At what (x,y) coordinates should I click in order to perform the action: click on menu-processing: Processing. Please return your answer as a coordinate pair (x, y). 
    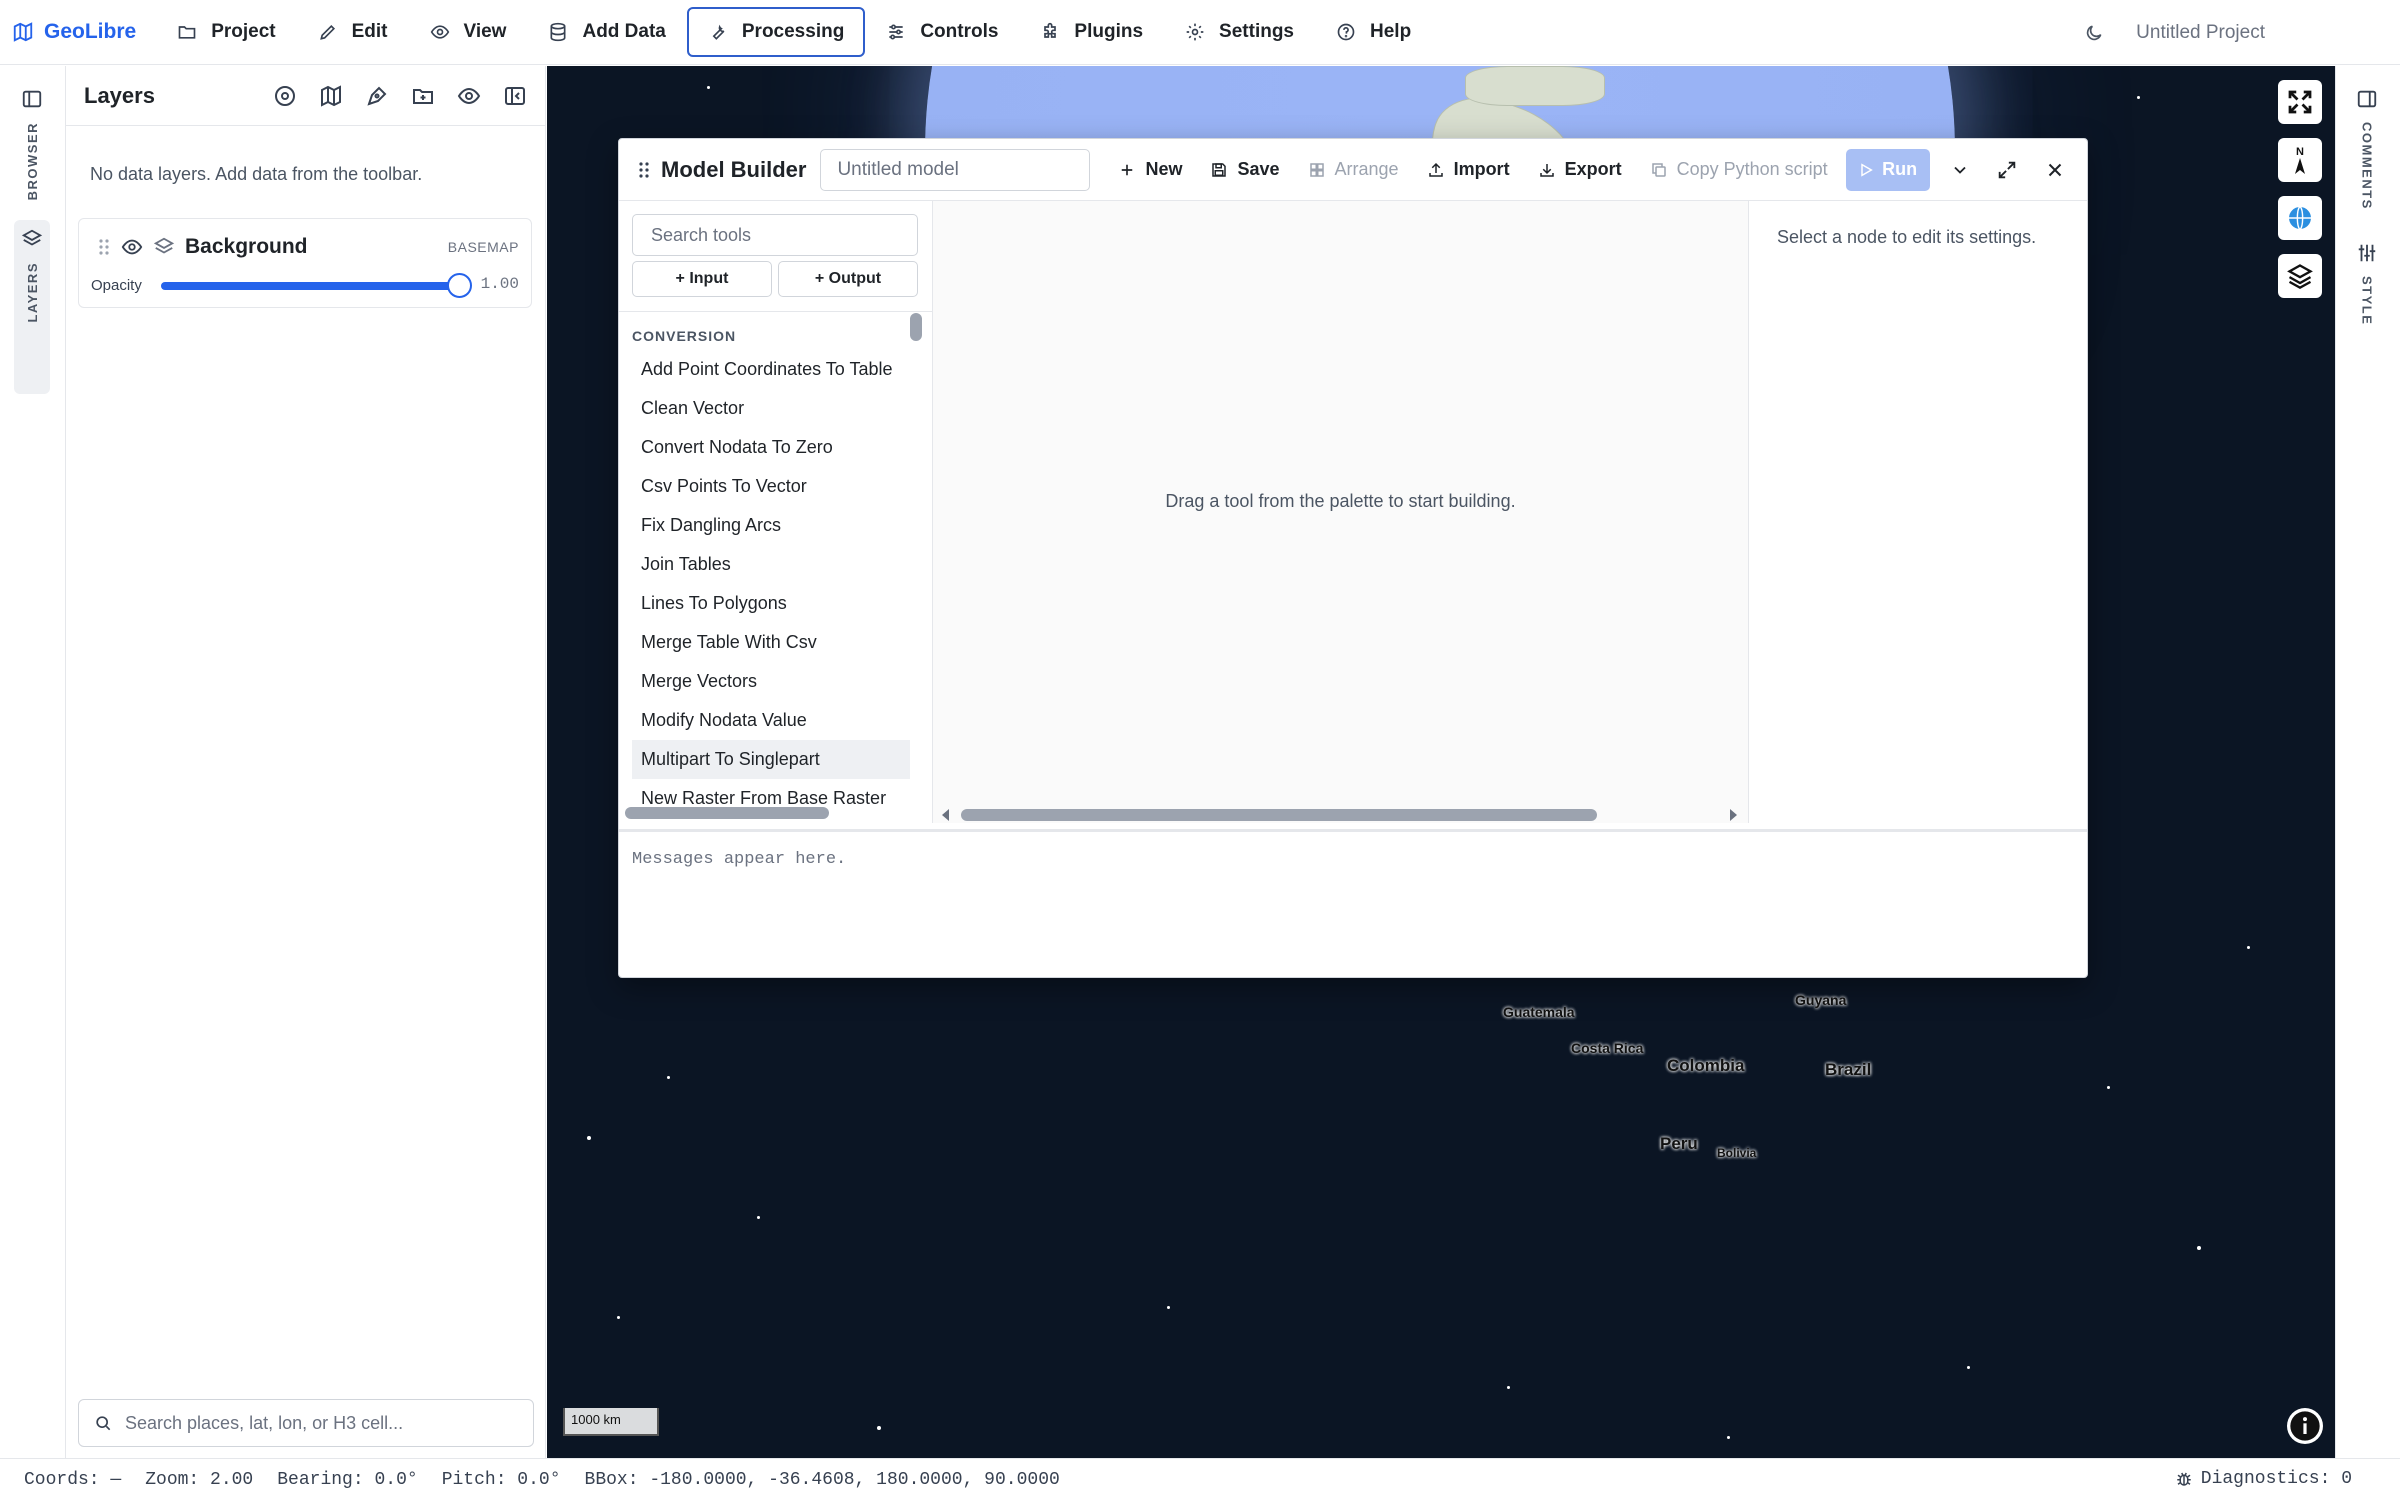
    Looking at the image, I should click on (776, 32).